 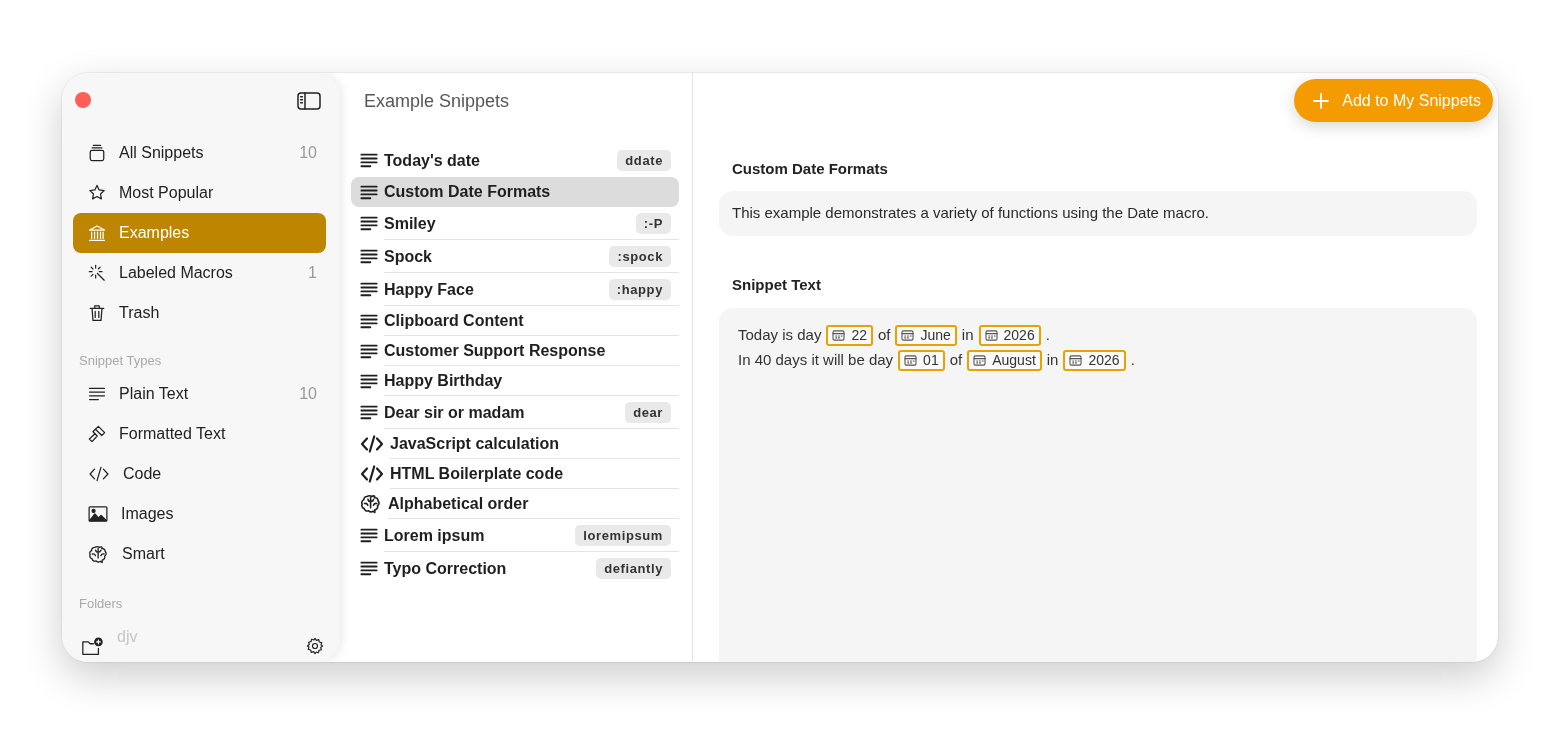 What do you see at coordinates (199, 554) in the screenshot?
I see `sidebar-item: Smart` at bounding box center [199, 554].